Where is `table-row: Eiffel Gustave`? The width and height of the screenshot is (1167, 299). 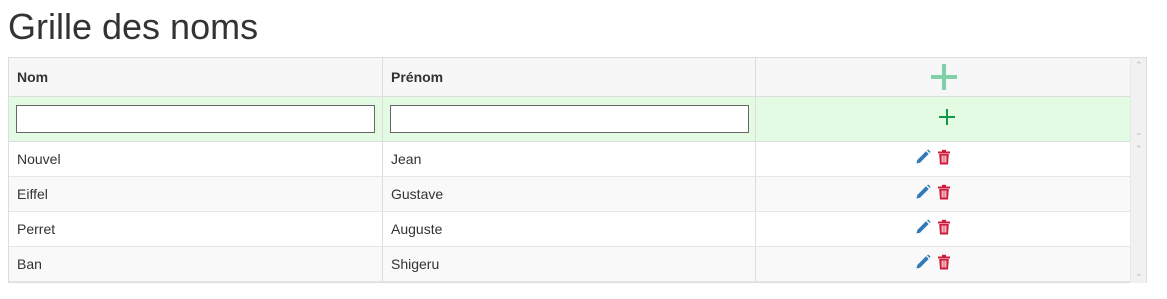 table-row: Eiffel Gustave is located at coordinates (570, 194).